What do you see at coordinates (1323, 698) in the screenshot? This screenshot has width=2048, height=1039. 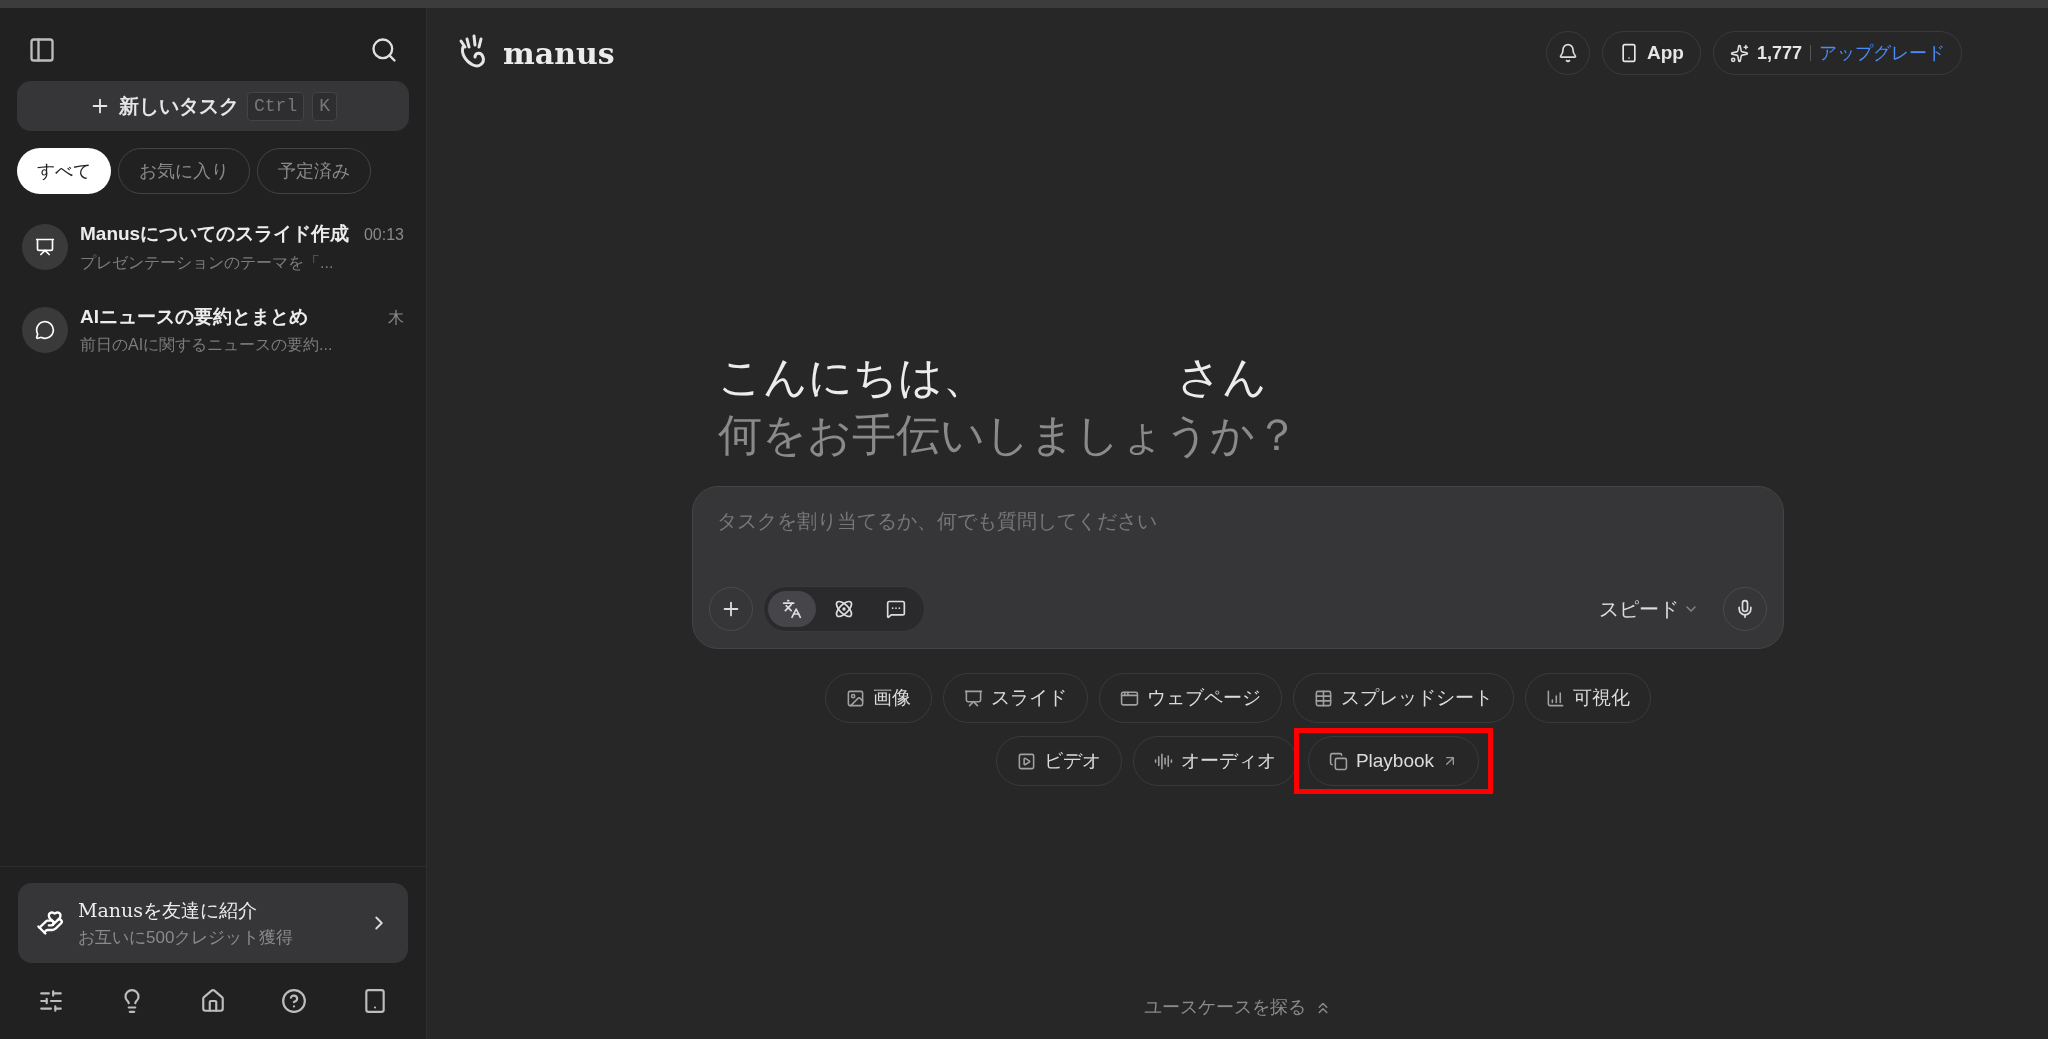 I see `table-icon` at bounding box center [1323, 698].